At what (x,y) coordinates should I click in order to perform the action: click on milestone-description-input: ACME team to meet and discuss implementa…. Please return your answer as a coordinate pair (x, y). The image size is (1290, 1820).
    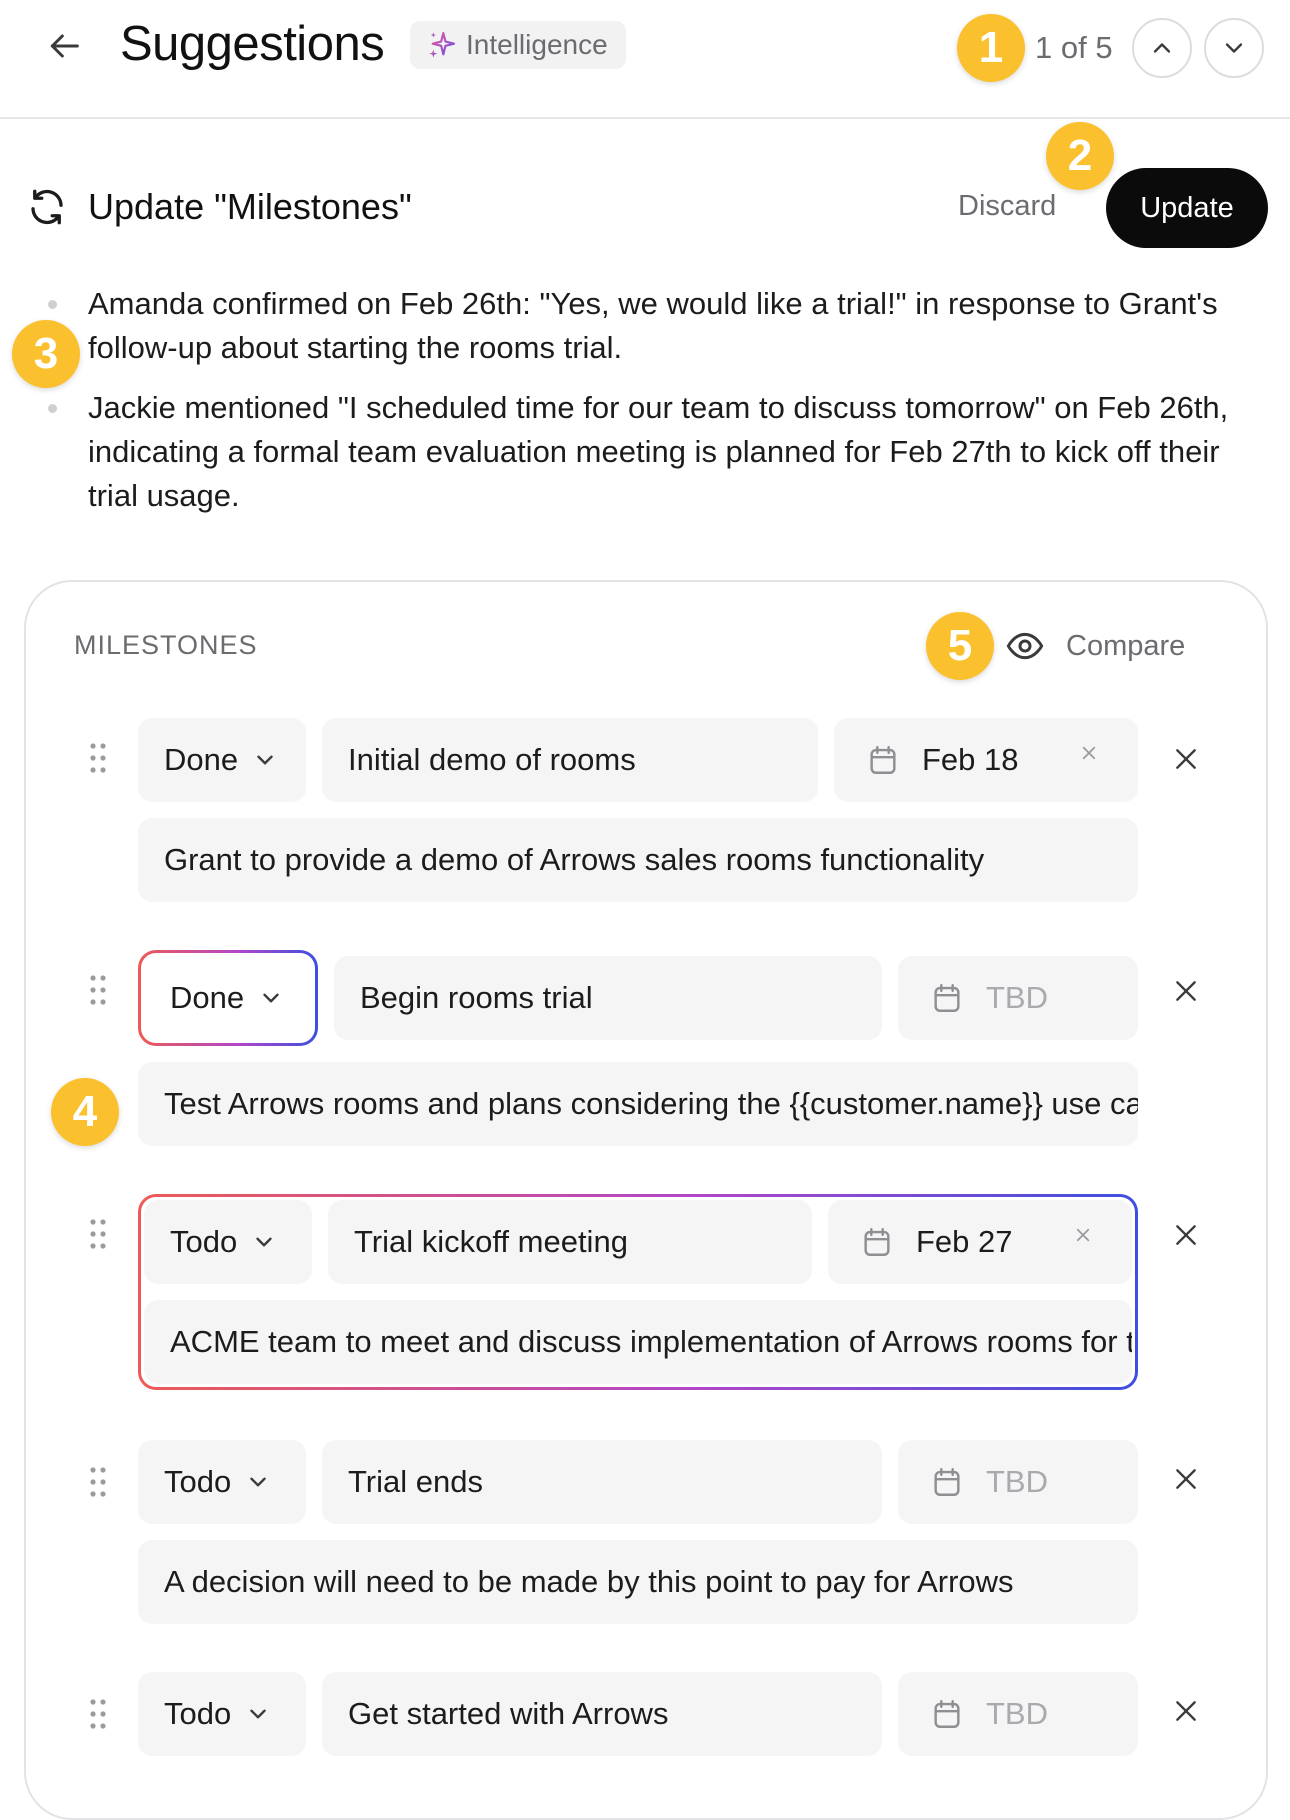
    Looking at the image, I should click on (638, 1342).